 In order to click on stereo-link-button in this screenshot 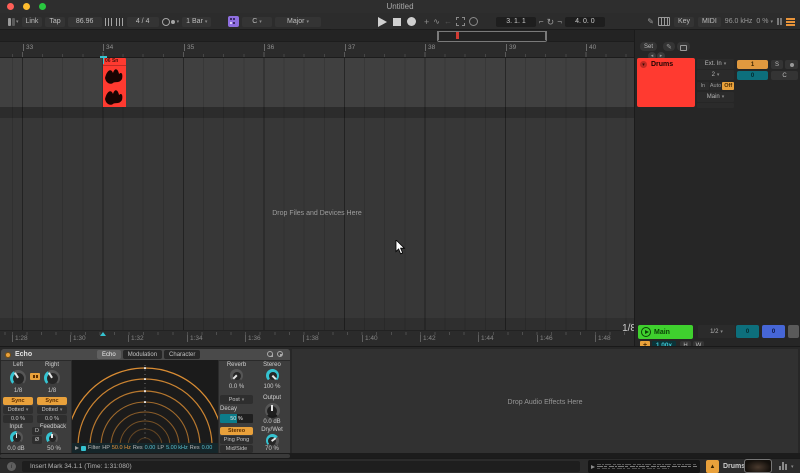, I will do `click(35, 376)`.